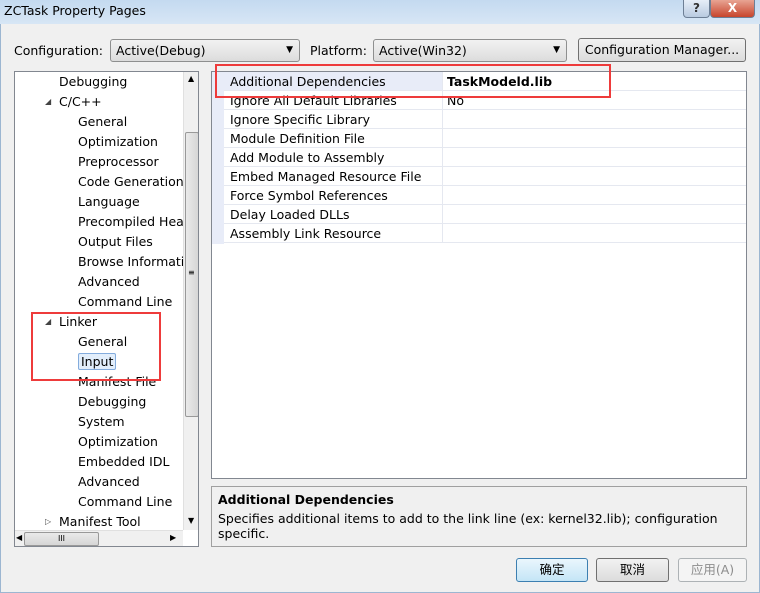 The image size is (760, 593). What do you see at coordinates (161, 50) in the screenshot?
I see `configuration-value: Active(Debug)` at bounding box center [161, 50].